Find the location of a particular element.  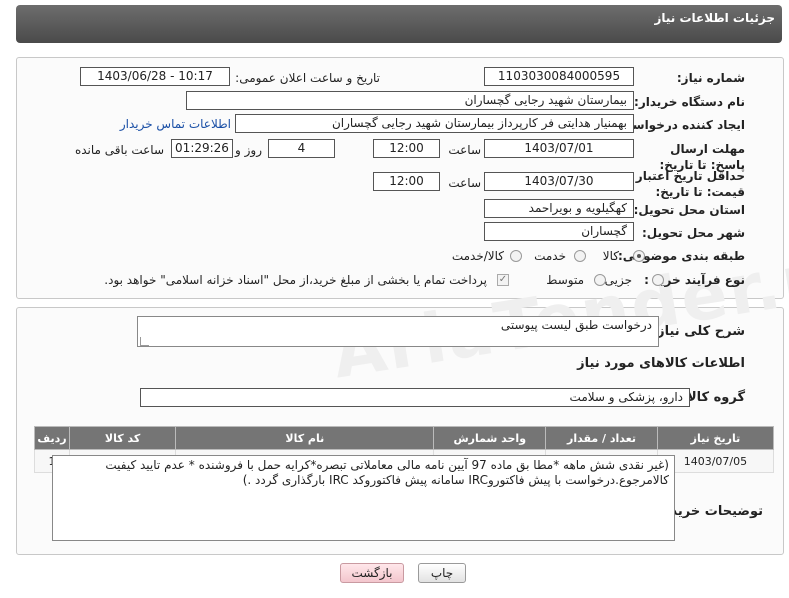

price-date-field: 1403/07/30 is located at coordinates (559, 181).